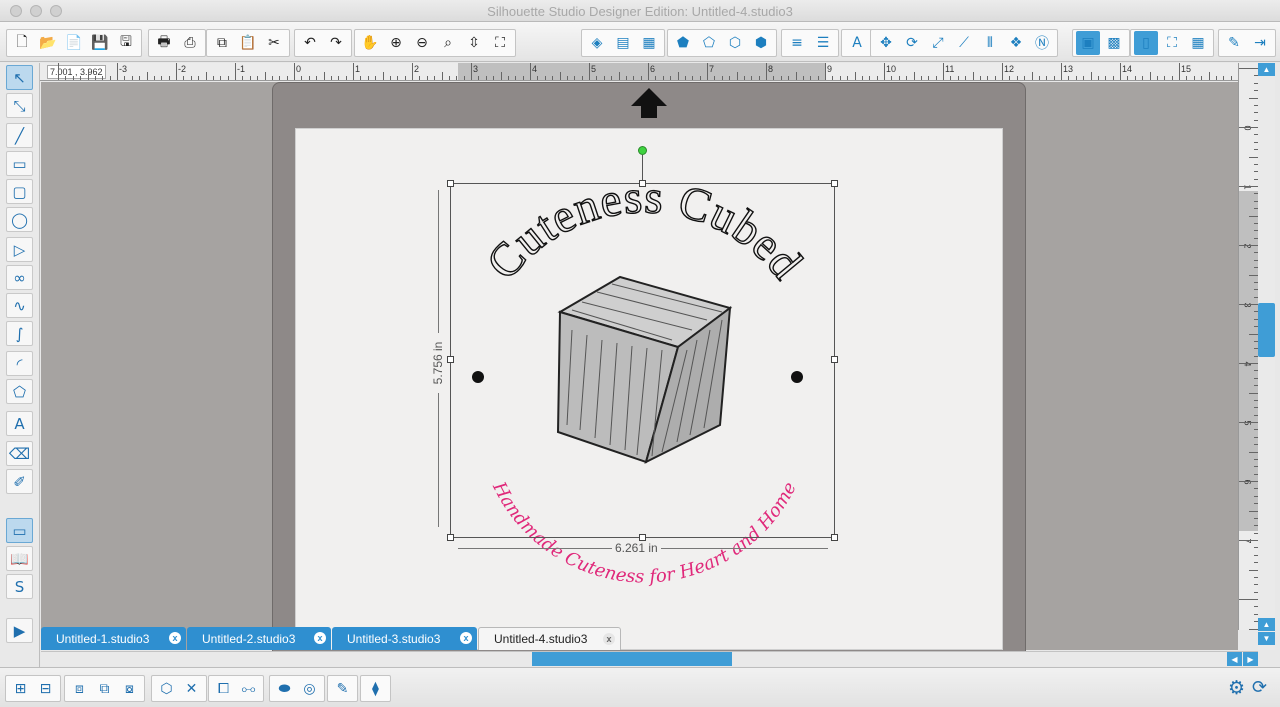 Image resolution: width=1280 pixels, height=707 pixels. I want to click on resize-handle-bm, so click(642, 537).